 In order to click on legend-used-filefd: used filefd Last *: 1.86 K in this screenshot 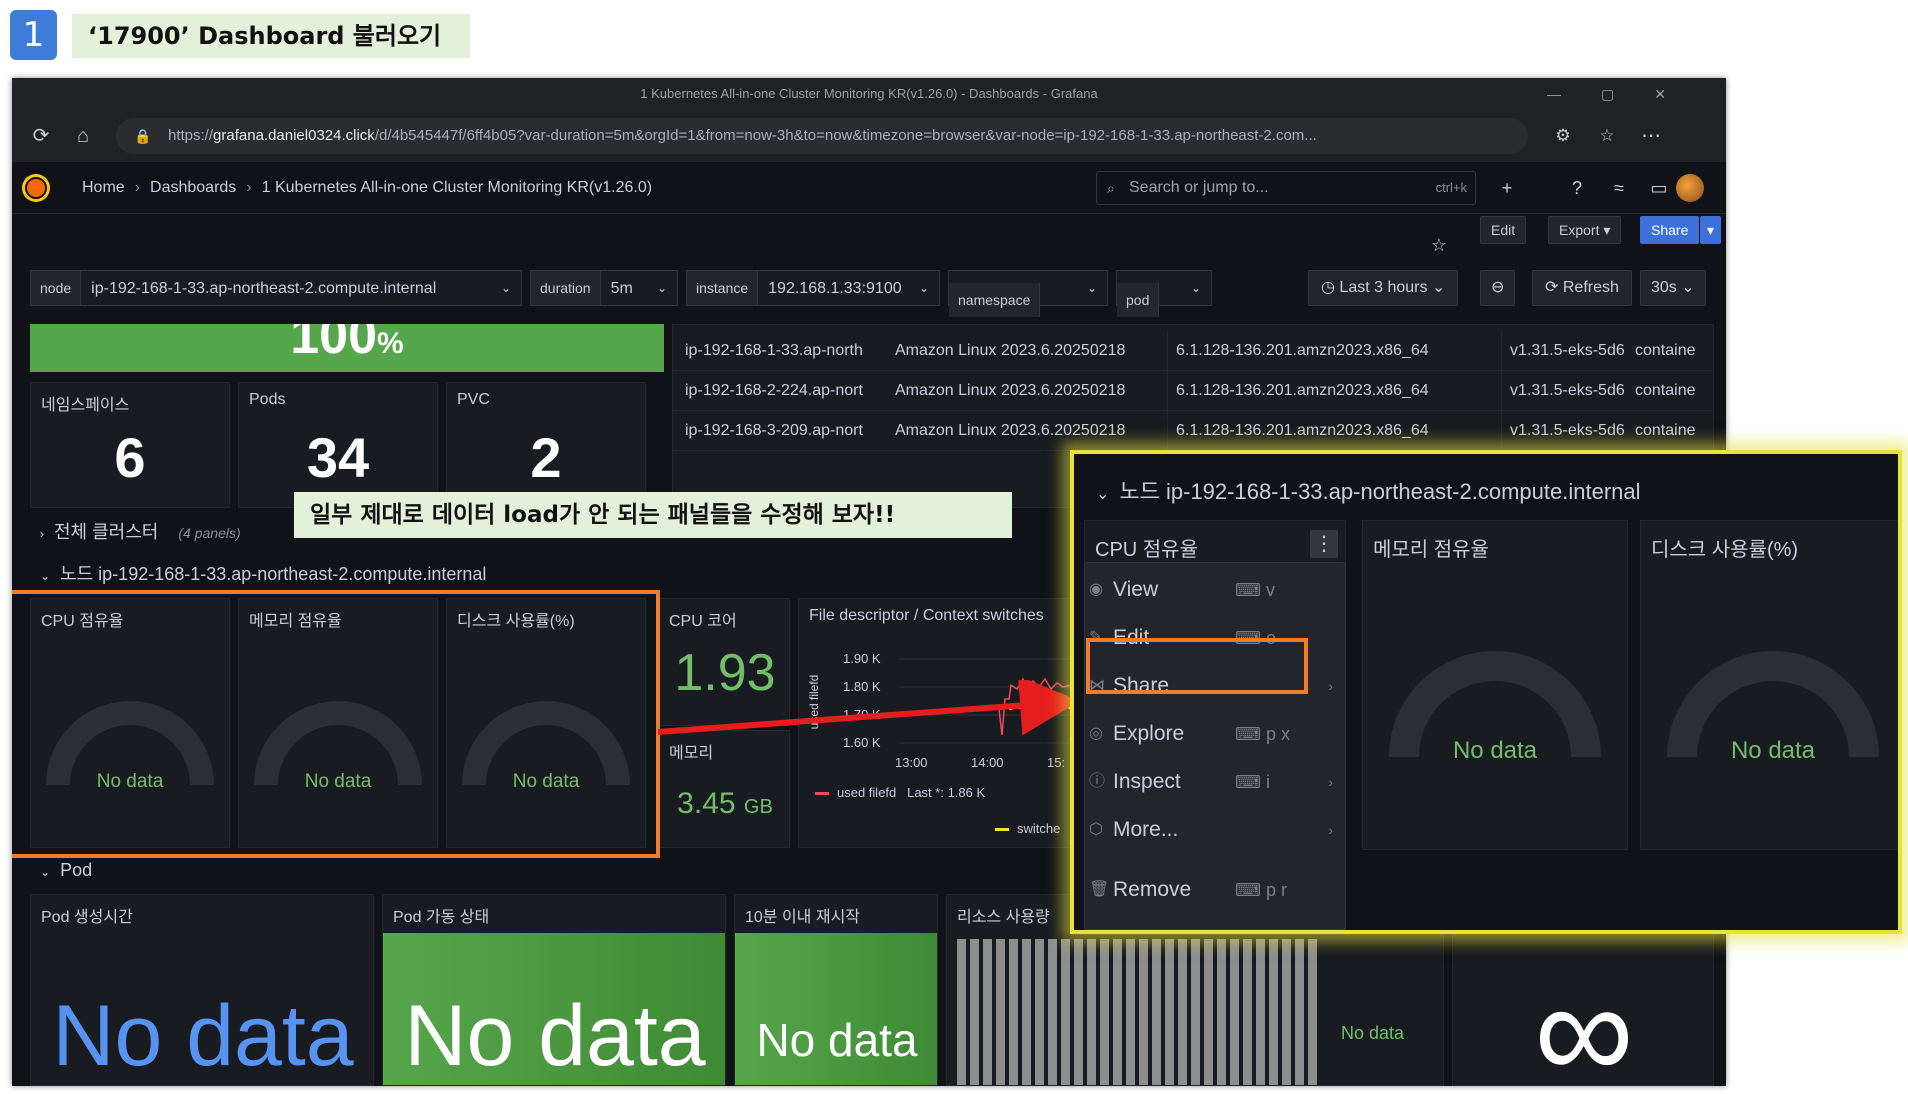, I will do `click(900, 792)`.